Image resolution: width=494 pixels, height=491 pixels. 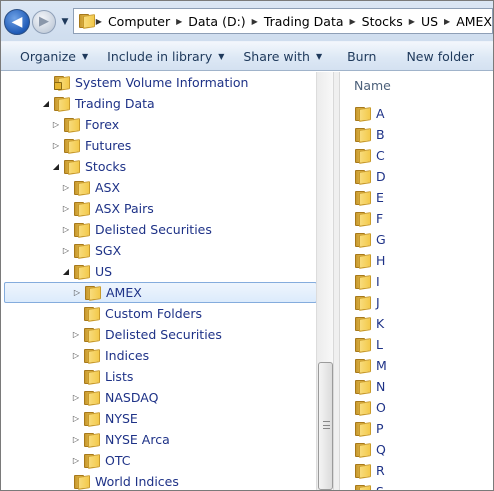 What do you see at coordinates (419, 134) in the screenshot?
I see `list-item: B` at bounding box center [419, 134].